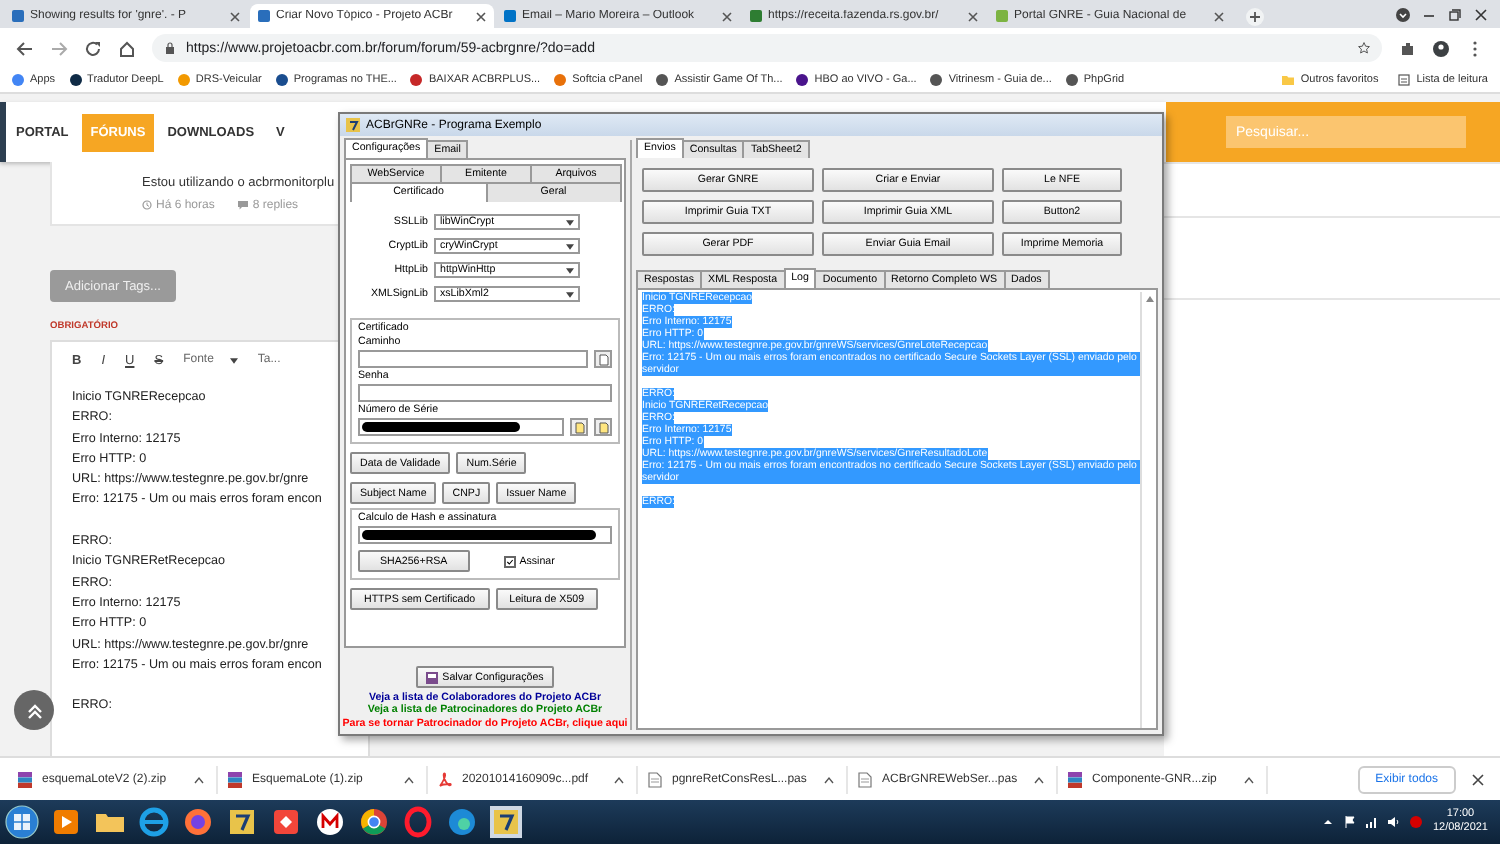  What do you see at coordinates (243, 205) in the screenshot?
I see `speech-bubble-icon` at bounding box center [243, 205].